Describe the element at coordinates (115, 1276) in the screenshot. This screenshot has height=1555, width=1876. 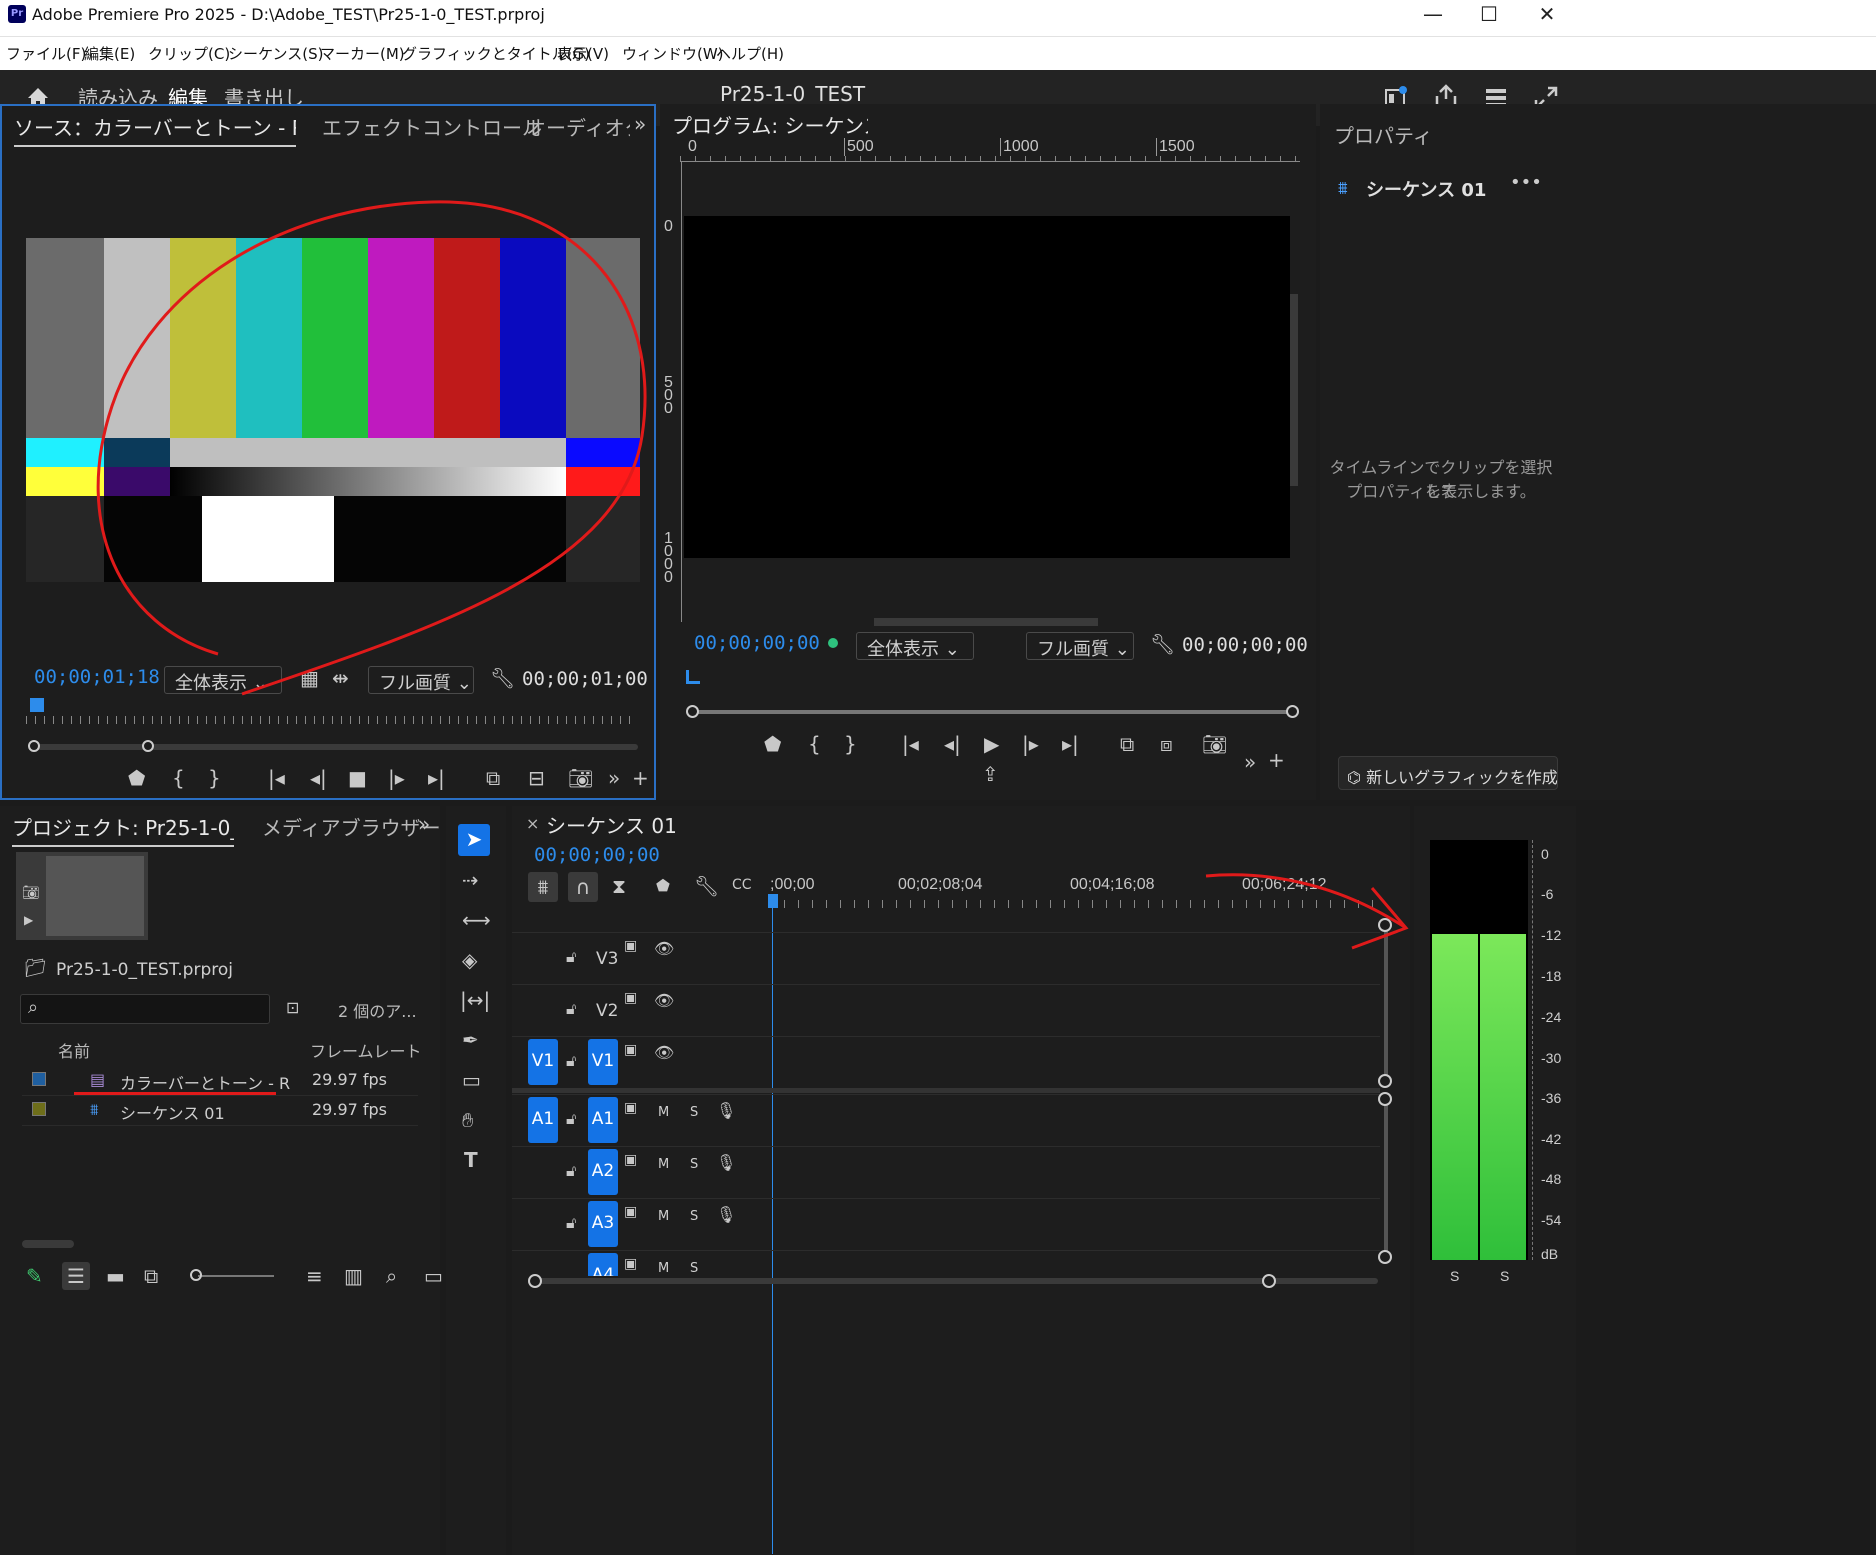
I see `icon-view-icon: ▬` at that location.